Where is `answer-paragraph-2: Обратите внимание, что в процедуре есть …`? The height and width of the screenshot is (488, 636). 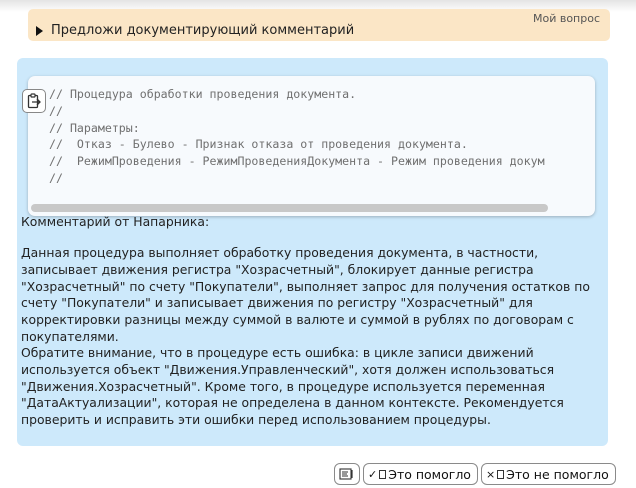
answer-paragraph-2: Обратите внимание, что в процедуре есть … is located at coordinates (292, 386).